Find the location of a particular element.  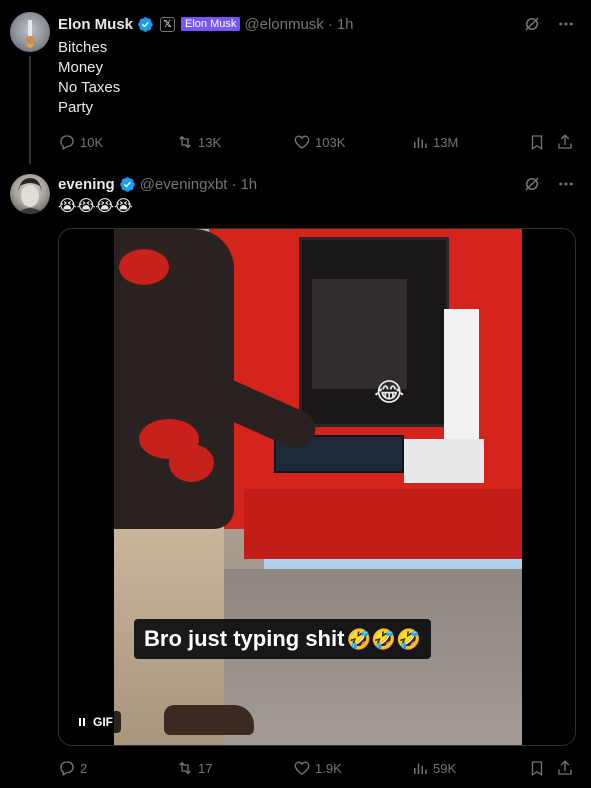

thread-line is located at coordinates (30, 112).